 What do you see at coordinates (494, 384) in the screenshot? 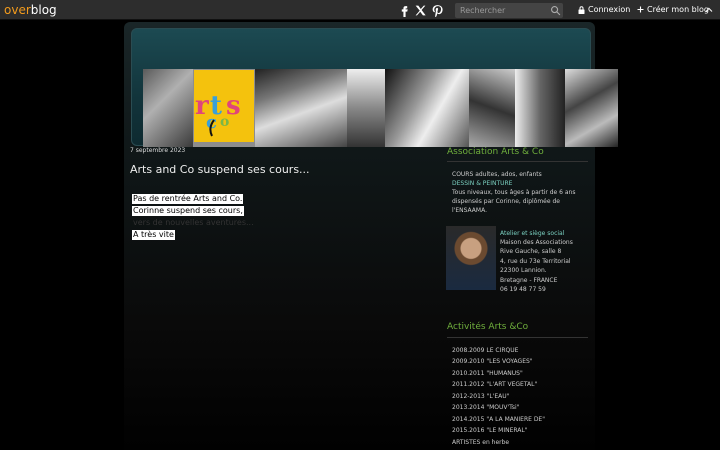
I see `activity-link: 2011.2012 "L'ART VEGETAL"` at bounding box center [494, 384].